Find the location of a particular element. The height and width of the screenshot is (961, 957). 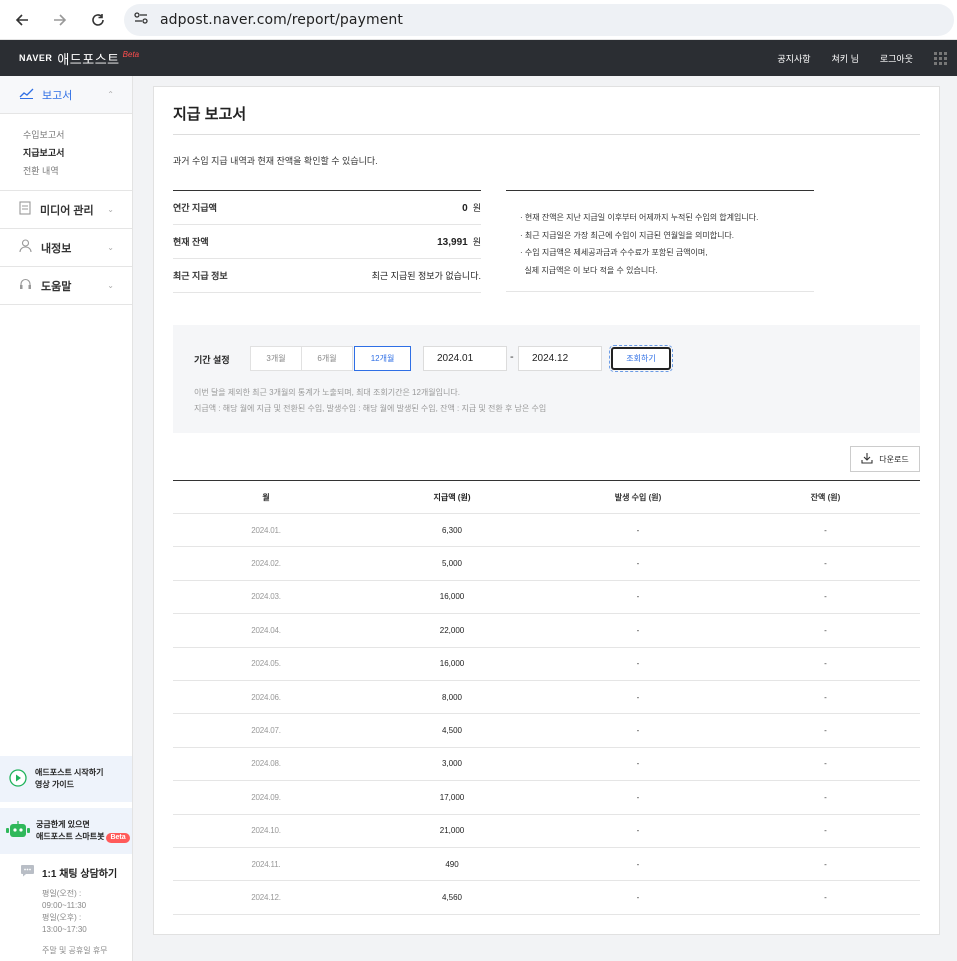

guide-line-1: 애드포스트 시작하기 is located at coordinates (69, 772).